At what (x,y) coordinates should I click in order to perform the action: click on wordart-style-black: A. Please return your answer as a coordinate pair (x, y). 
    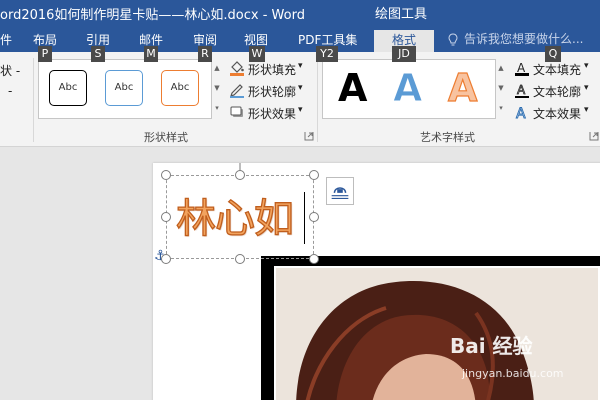
    Looking at the image, I should click on (352, 88).